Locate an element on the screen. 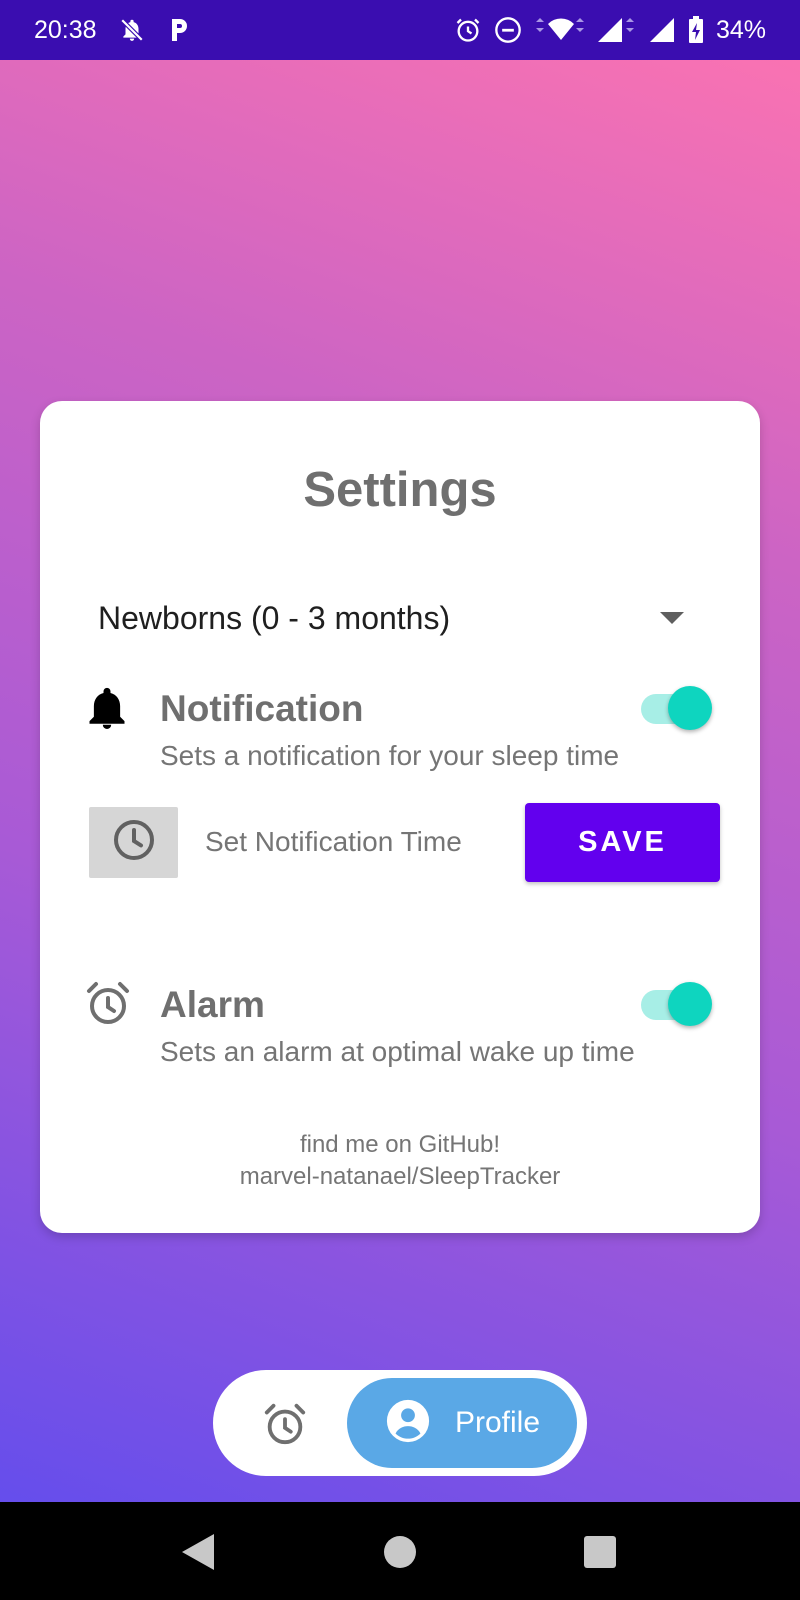 This screenshot has height=1600, width=800. github-repo-link: marvel-natanael/SleepTracker is located at coordinates (400, 1177).